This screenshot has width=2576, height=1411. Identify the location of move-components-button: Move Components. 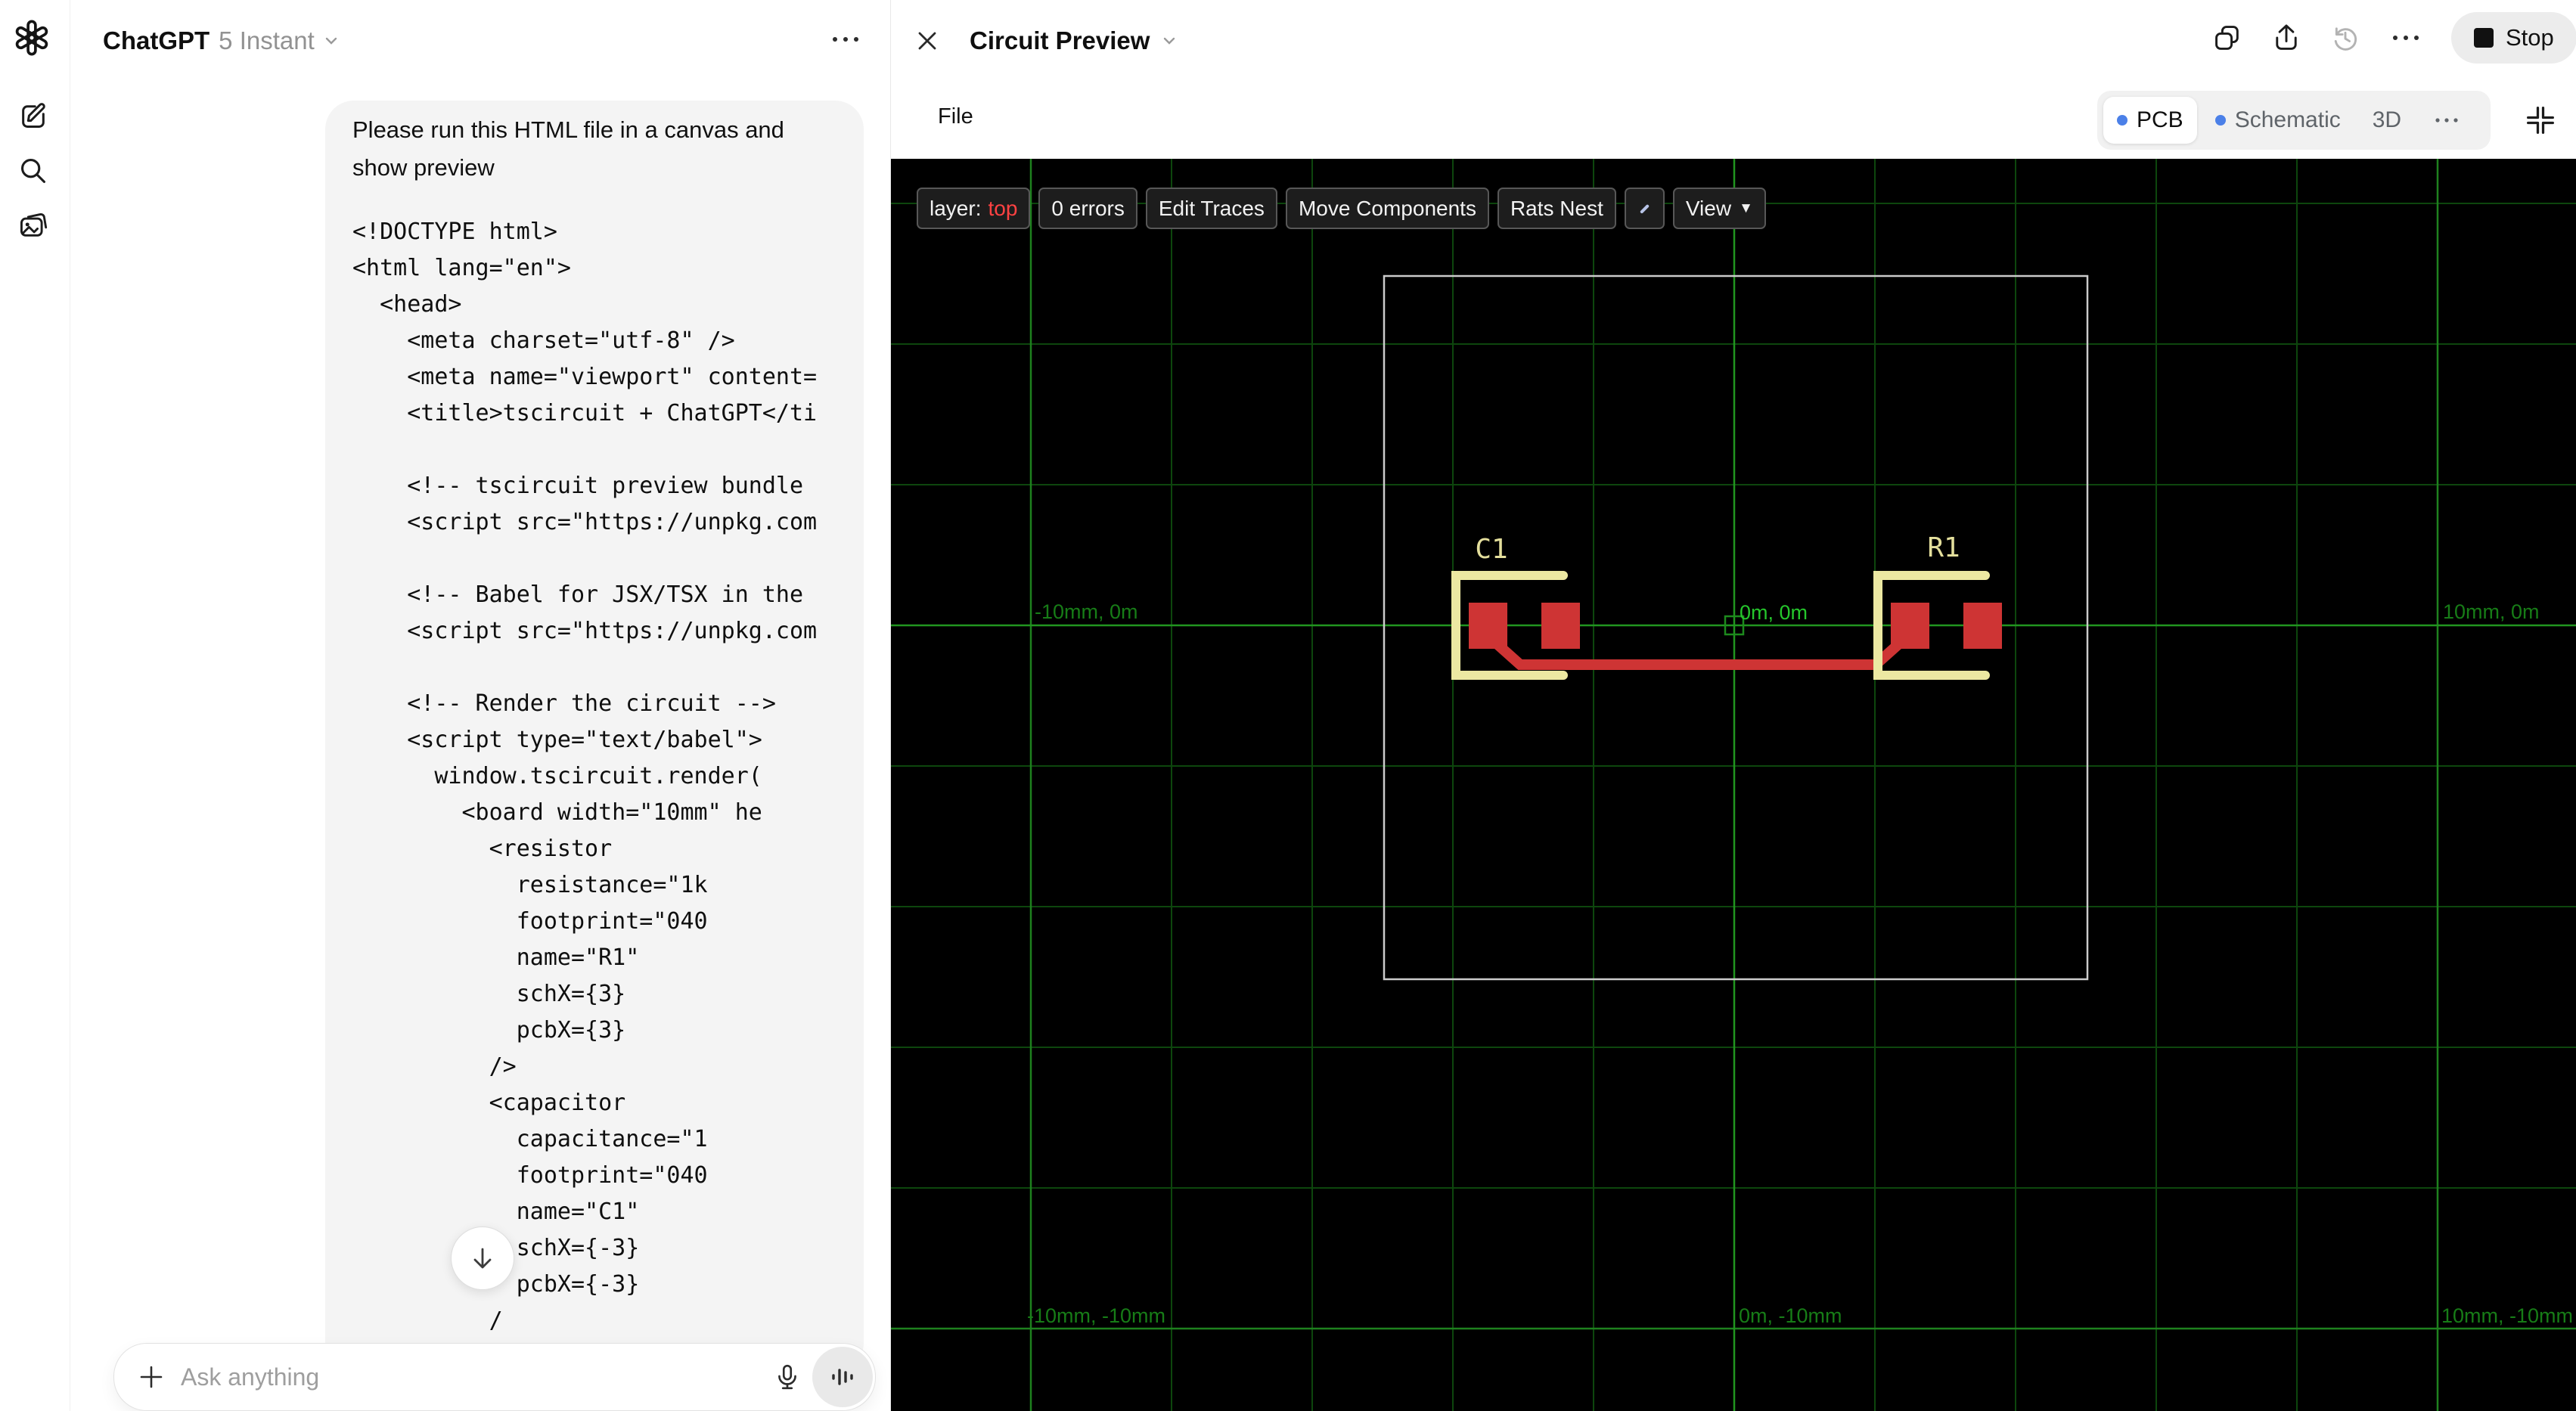
(1387, 208).